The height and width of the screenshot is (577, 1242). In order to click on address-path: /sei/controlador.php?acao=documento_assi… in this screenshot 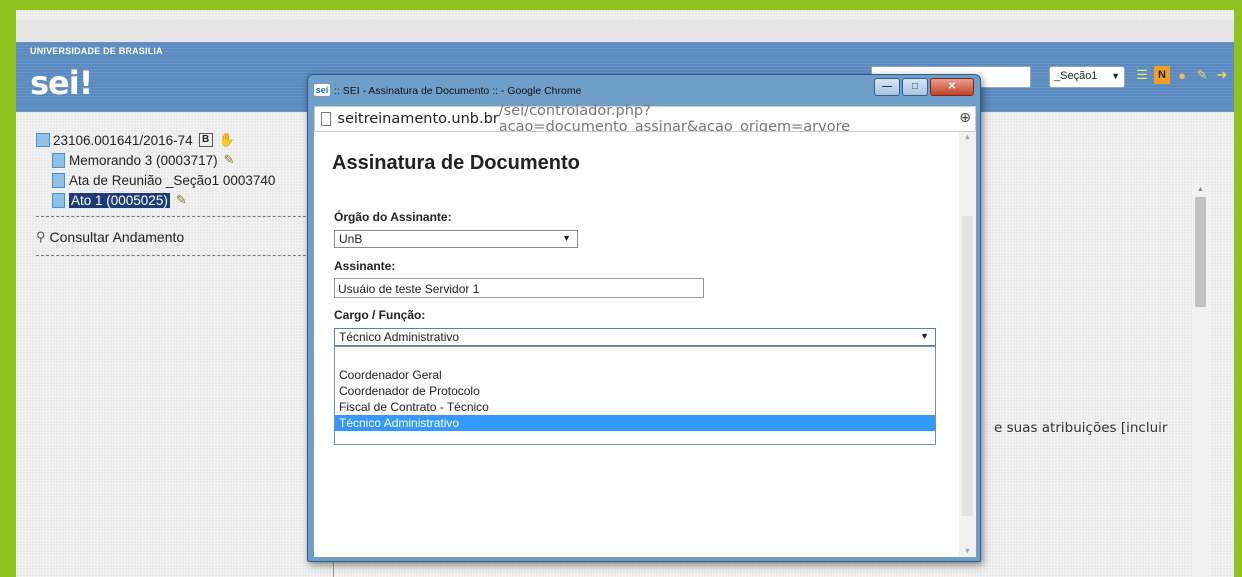, I will do `click(678, 119)`.